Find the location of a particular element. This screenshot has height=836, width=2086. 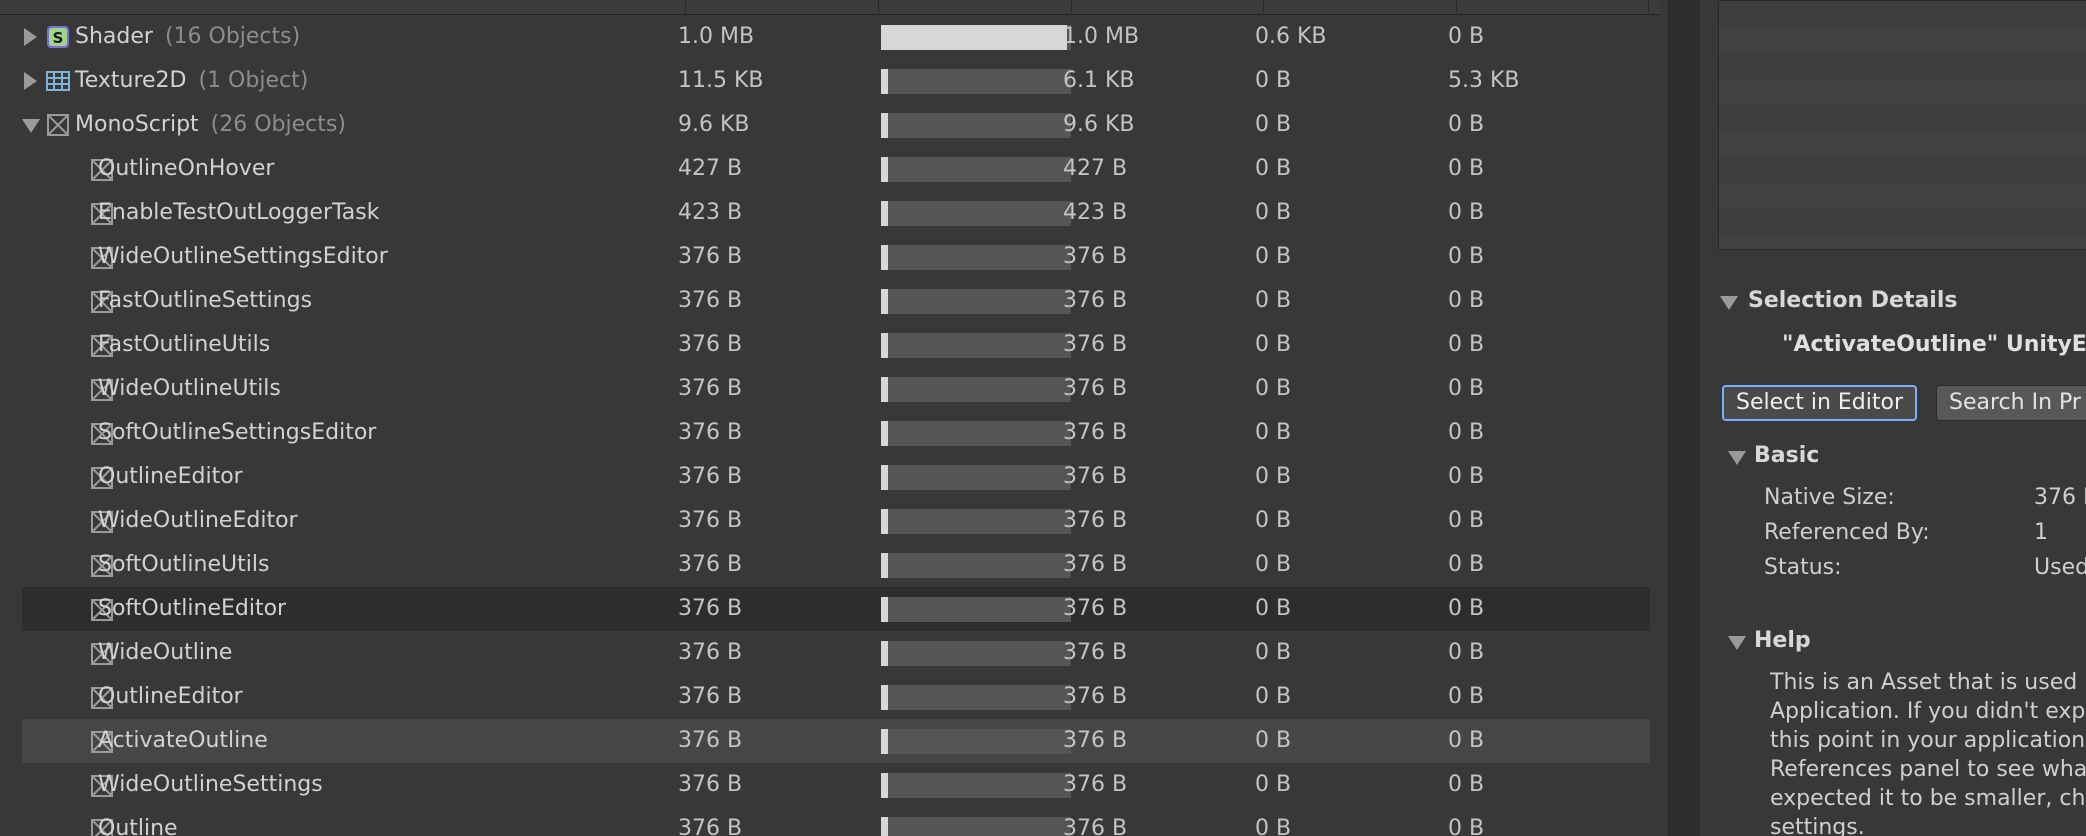

select-in-editor-button: Select in Editor is located at coordinates (1820, 403).